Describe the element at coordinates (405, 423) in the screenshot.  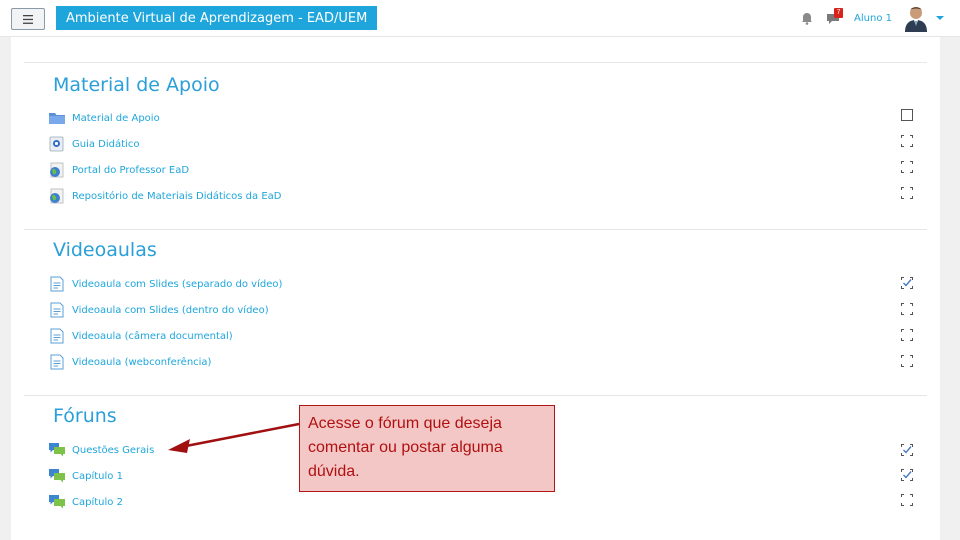
I see `callout-text-line: Acesse o fórum que deseja` at that location.